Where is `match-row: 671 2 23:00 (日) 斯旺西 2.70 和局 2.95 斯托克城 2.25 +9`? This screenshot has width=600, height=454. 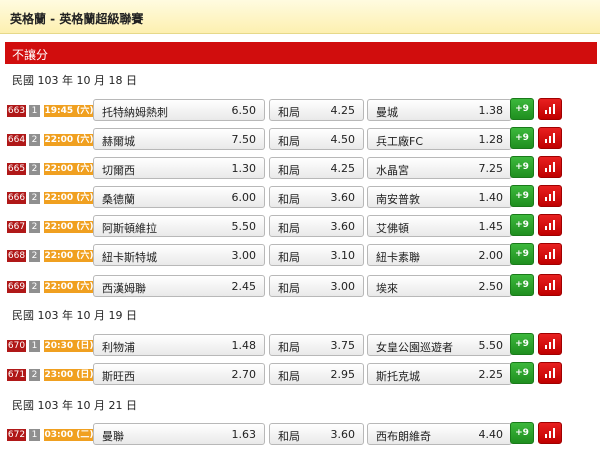
match-row: 671 2 23:00 (日) 斯旺西 2.70 和局 2.95 斯托克城 2.25 +9 is located at coordinates (284, 373).